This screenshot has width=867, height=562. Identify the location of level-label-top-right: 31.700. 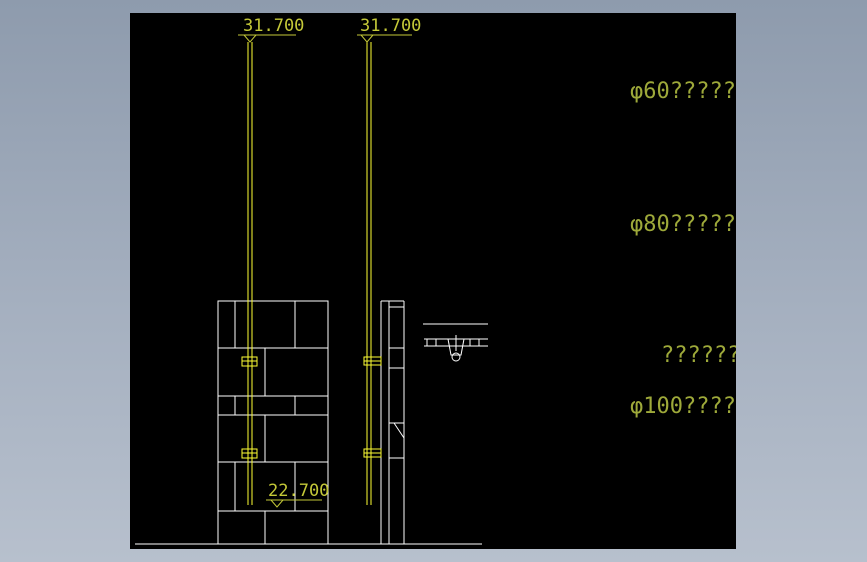
(390, 26).